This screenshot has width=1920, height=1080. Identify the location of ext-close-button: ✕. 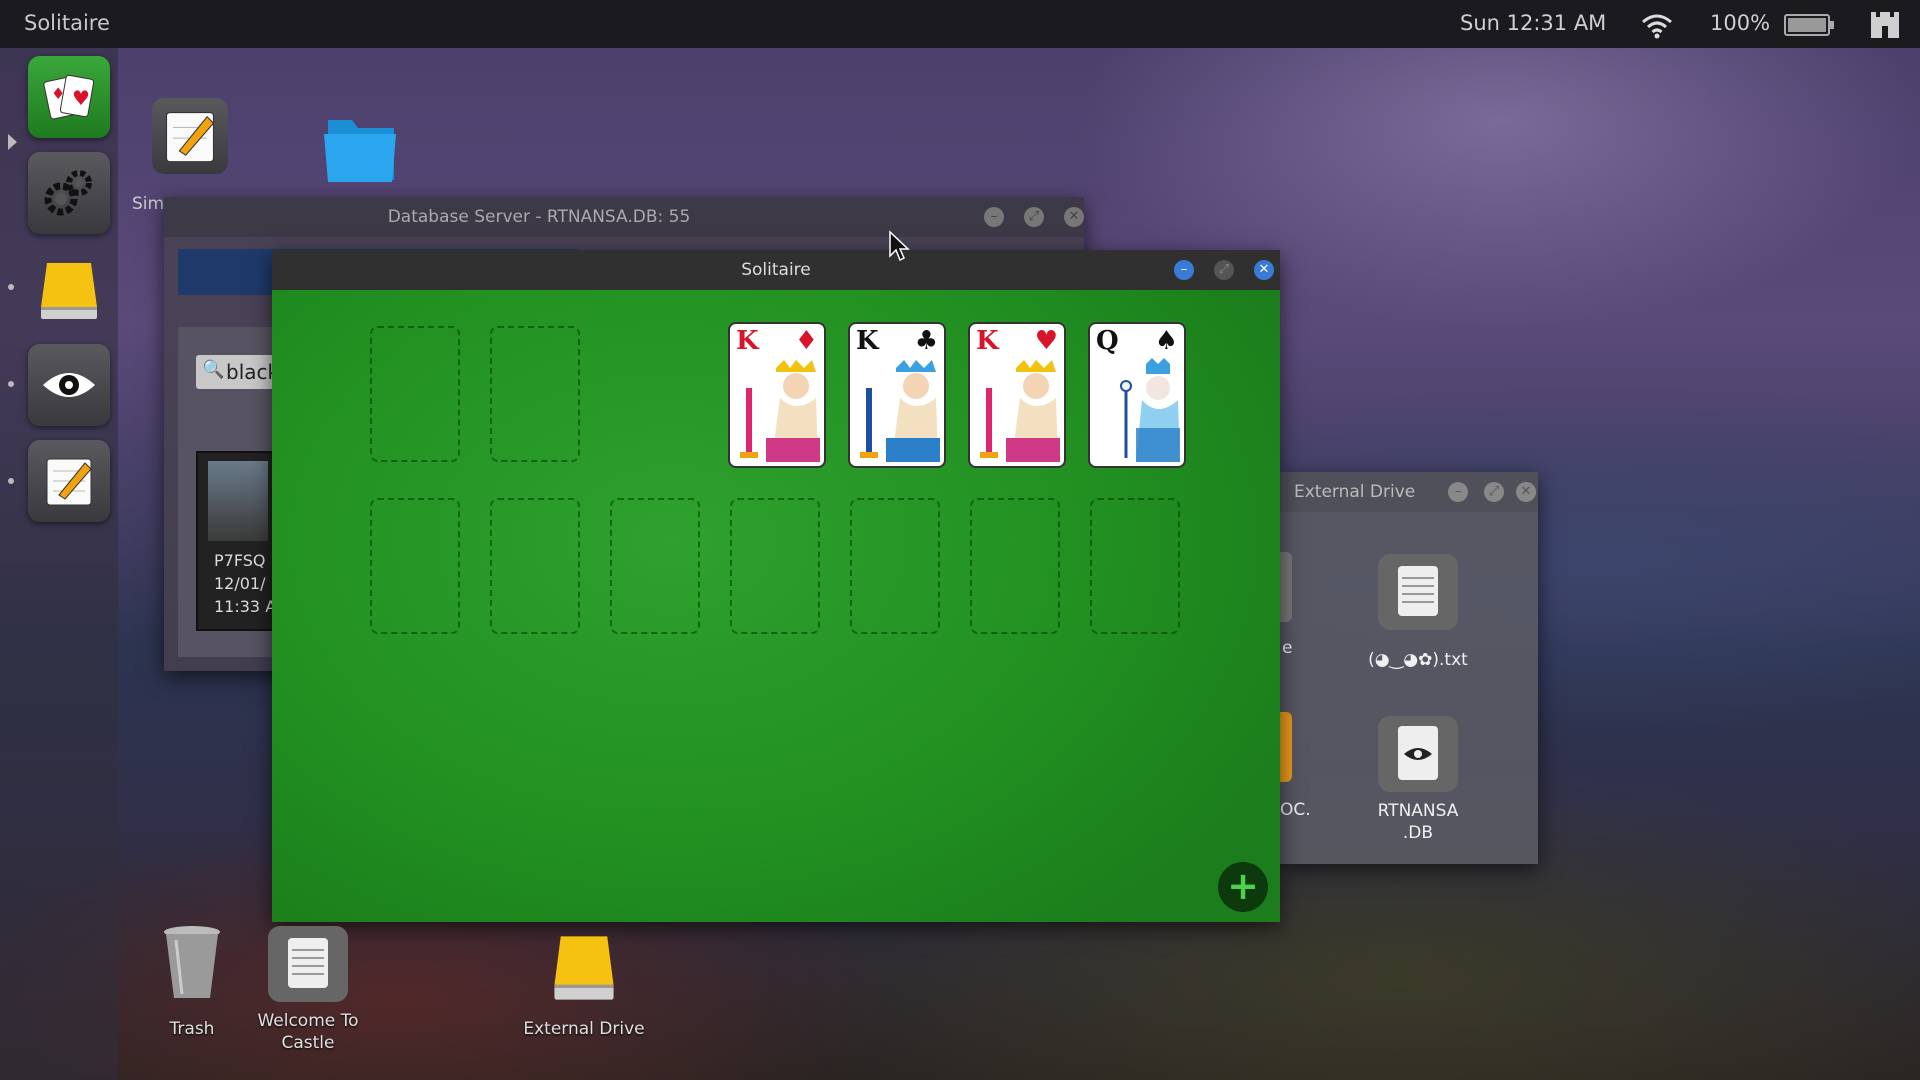
(1526, 492).